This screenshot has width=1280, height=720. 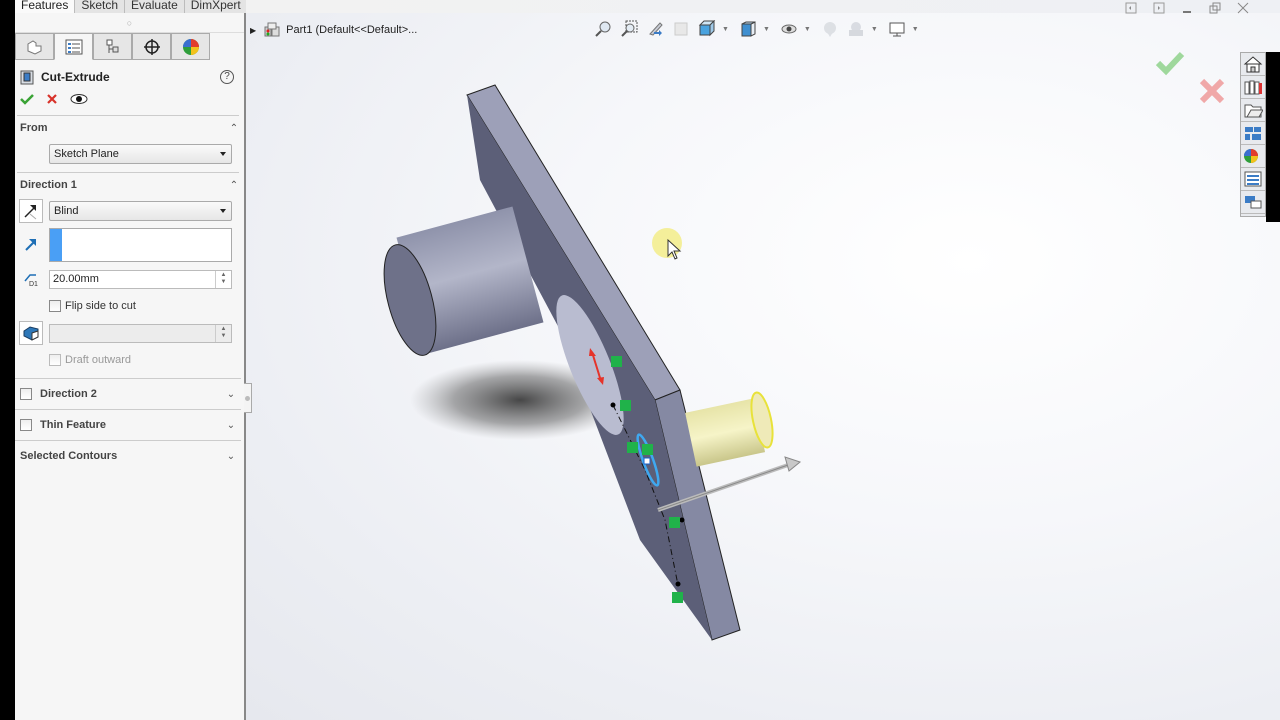 I want to click on dimxpert-manager-icon, so click(x=151, y=46).